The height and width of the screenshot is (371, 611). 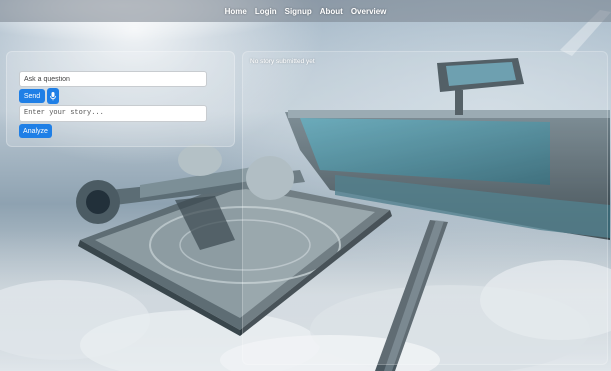 What do you see at coordinates (113, 79) in the screenshot?
I see `question-input` at bounding box center [113, 79].